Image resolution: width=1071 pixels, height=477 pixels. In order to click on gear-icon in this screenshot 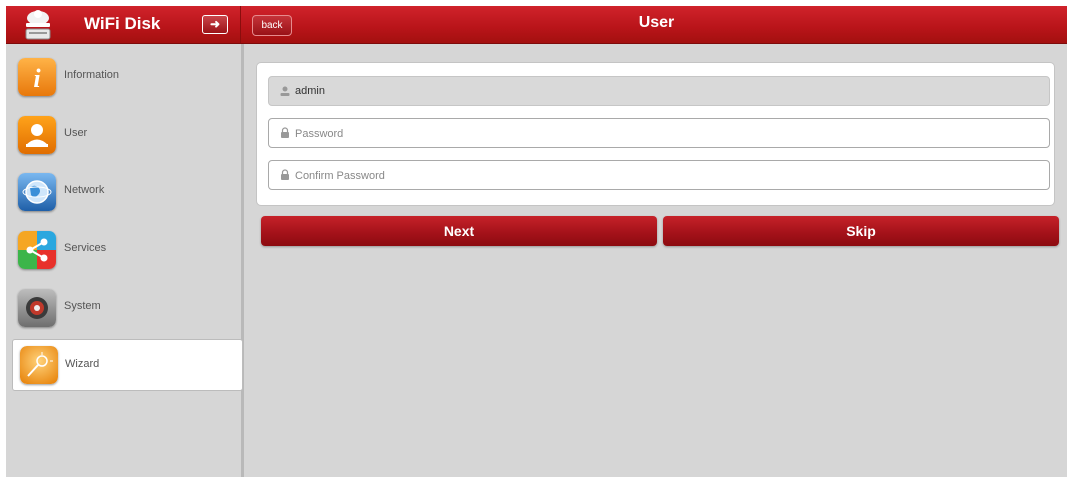, I will do `click(37, 308)`.